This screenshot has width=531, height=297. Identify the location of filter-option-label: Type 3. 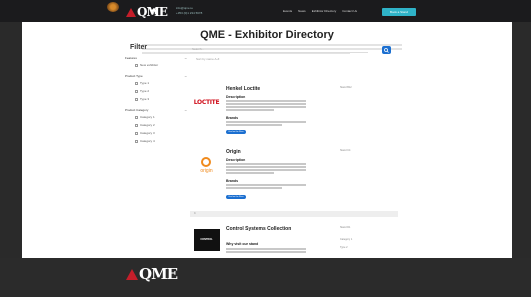
(145, 99).